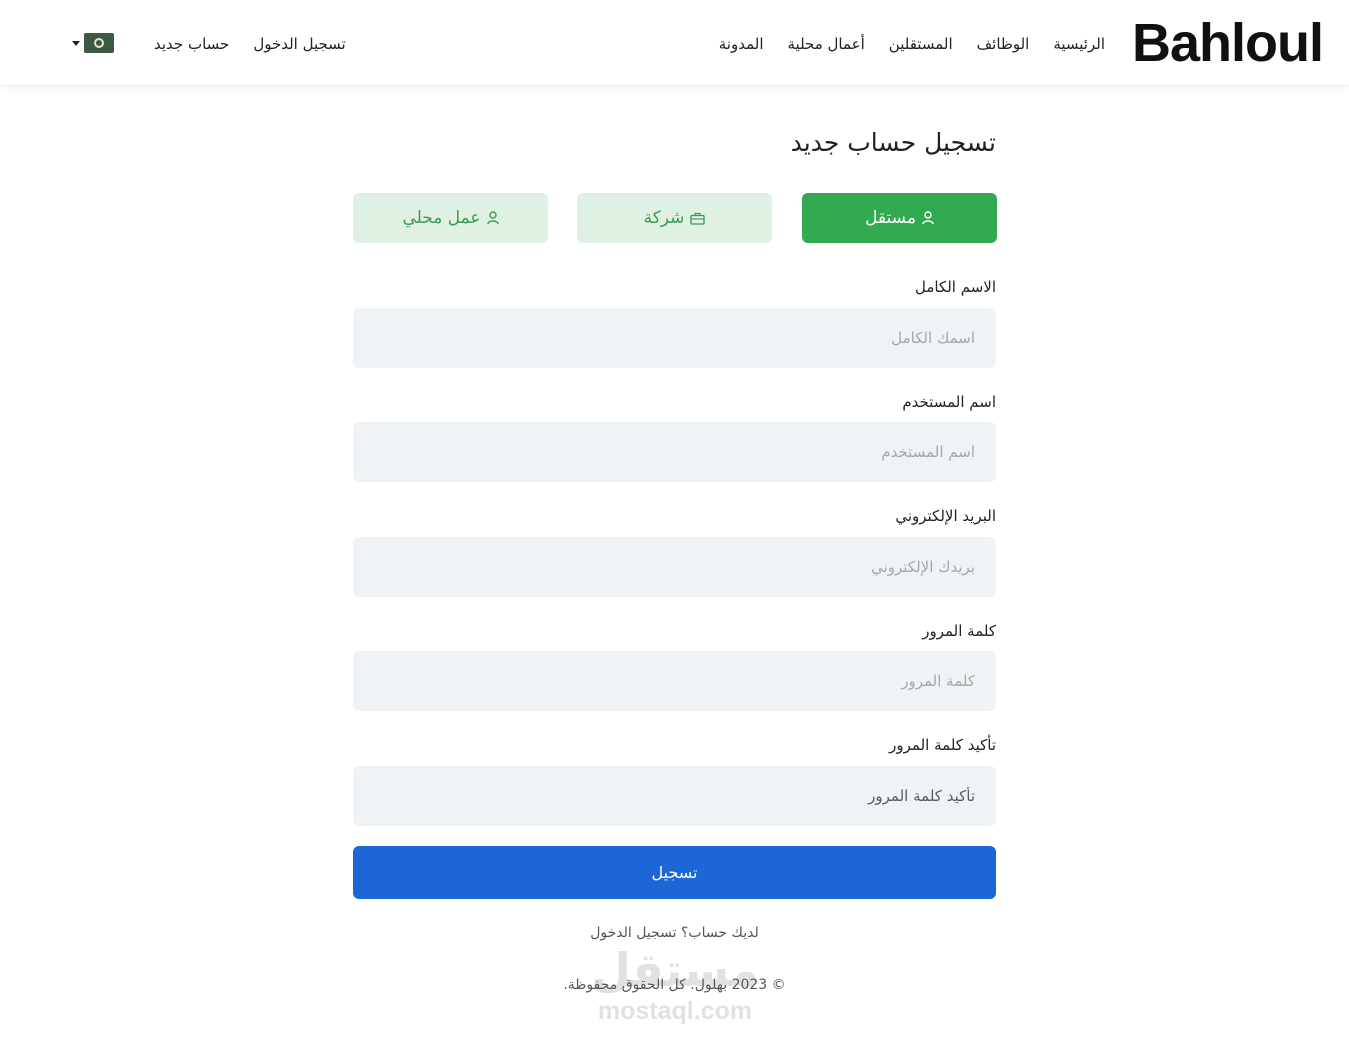 This screenshot has width=1349, height=1049. I want to click on language-switcher, so click(93, 43).